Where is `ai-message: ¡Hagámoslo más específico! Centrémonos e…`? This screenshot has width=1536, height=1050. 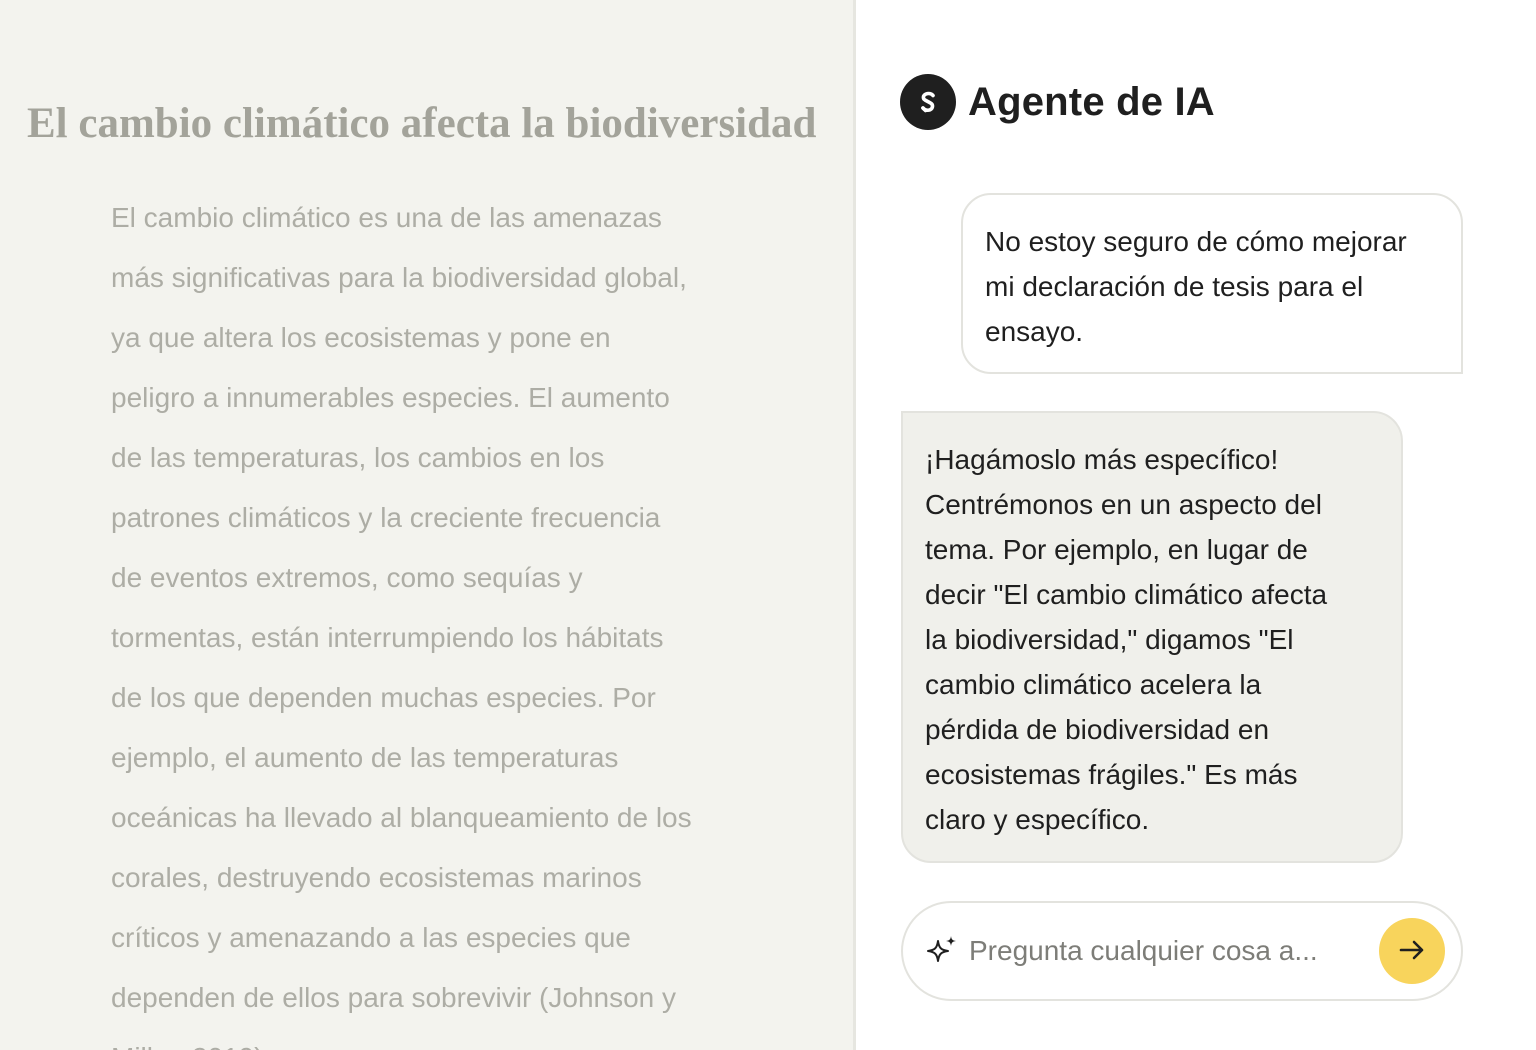
ai-message: ¡Hagámoslo más específico! Centrémonos e… is located at coordinates (1152, 637).